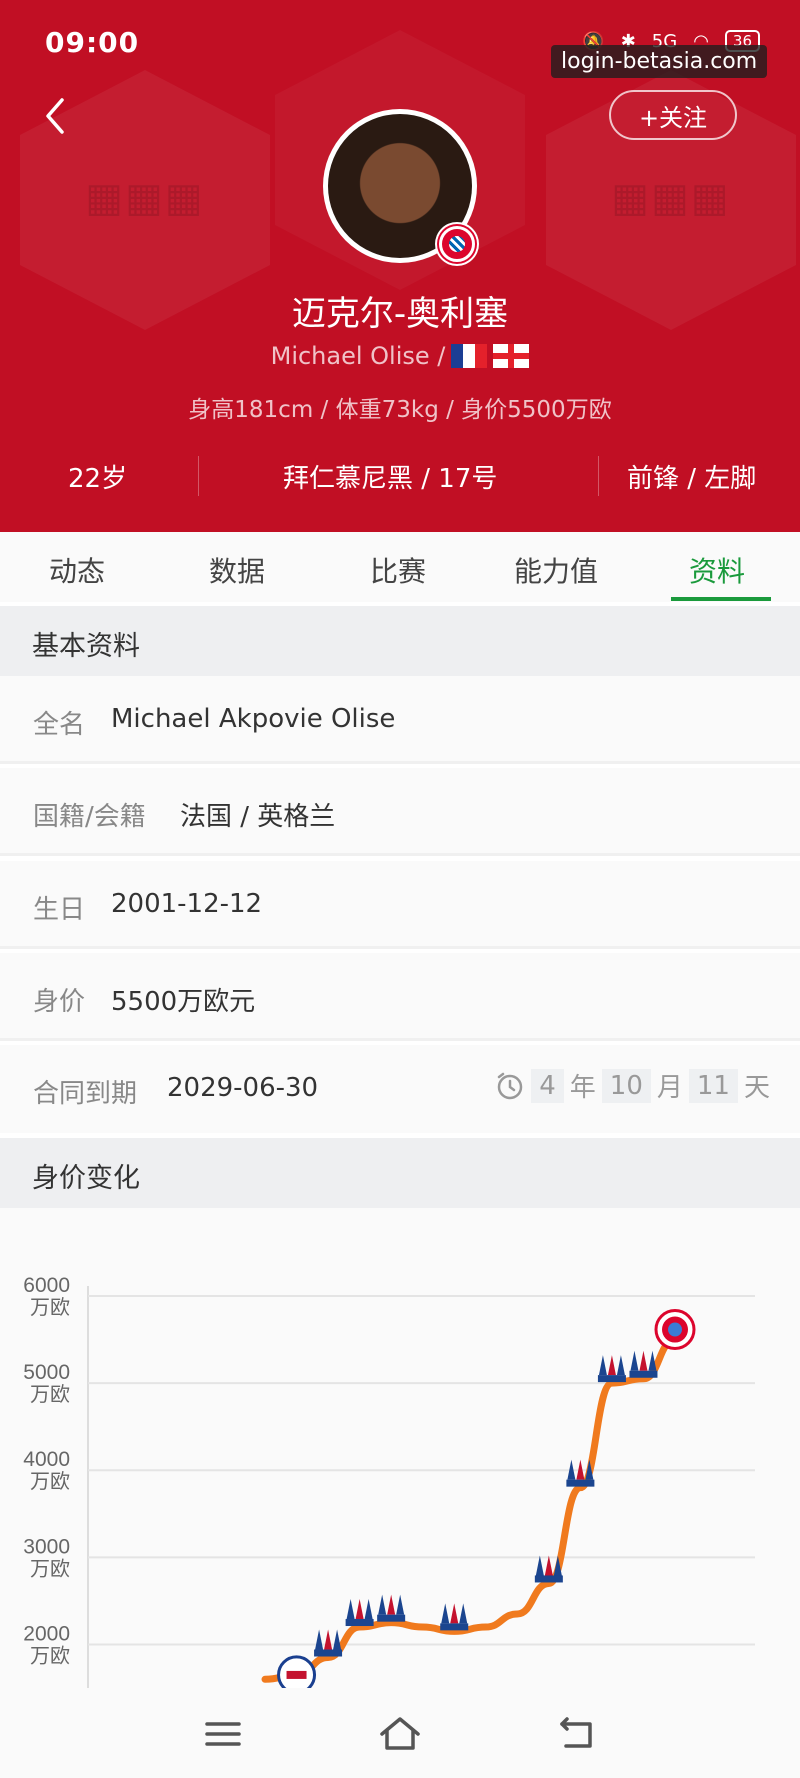 This screenshot has width=800, height=1778. I want to click on section-header-basic: 基本资料, so click(400, 641).